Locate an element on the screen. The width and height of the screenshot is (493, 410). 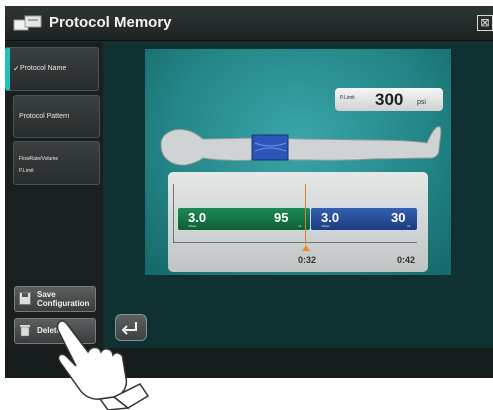
pressure-limit-unit: psi is located at coordinates (421, 102).